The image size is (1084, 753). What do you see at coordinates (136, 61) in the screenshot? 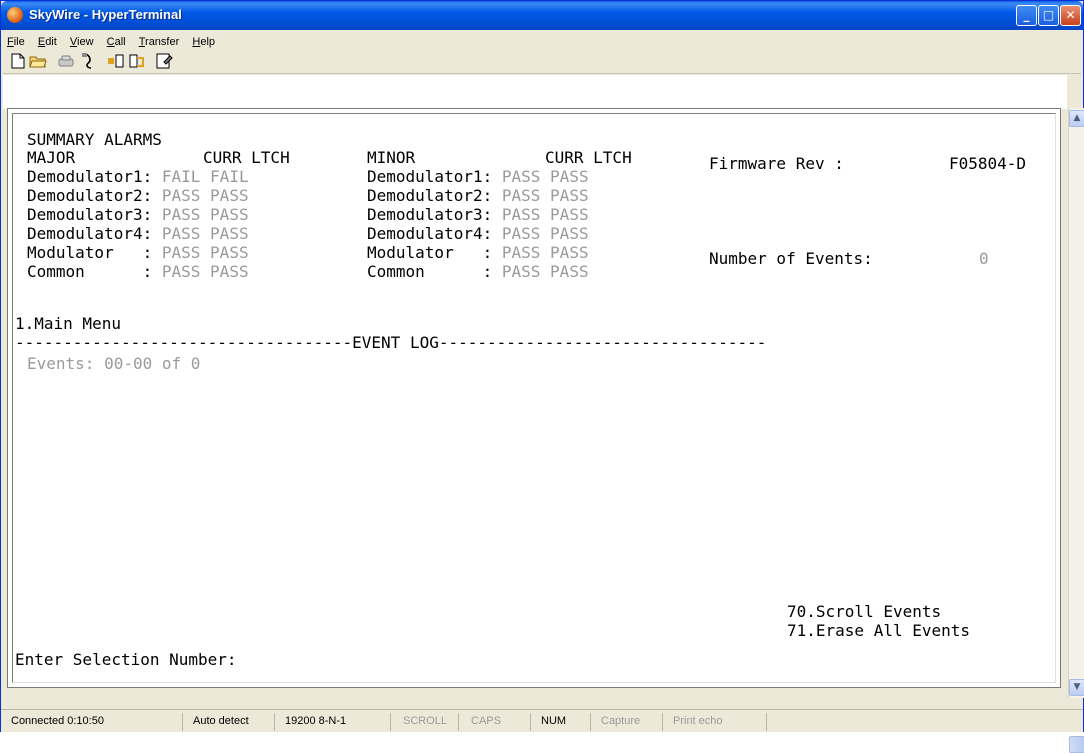
I see `receive-icon` at bounding box center [136, 61].